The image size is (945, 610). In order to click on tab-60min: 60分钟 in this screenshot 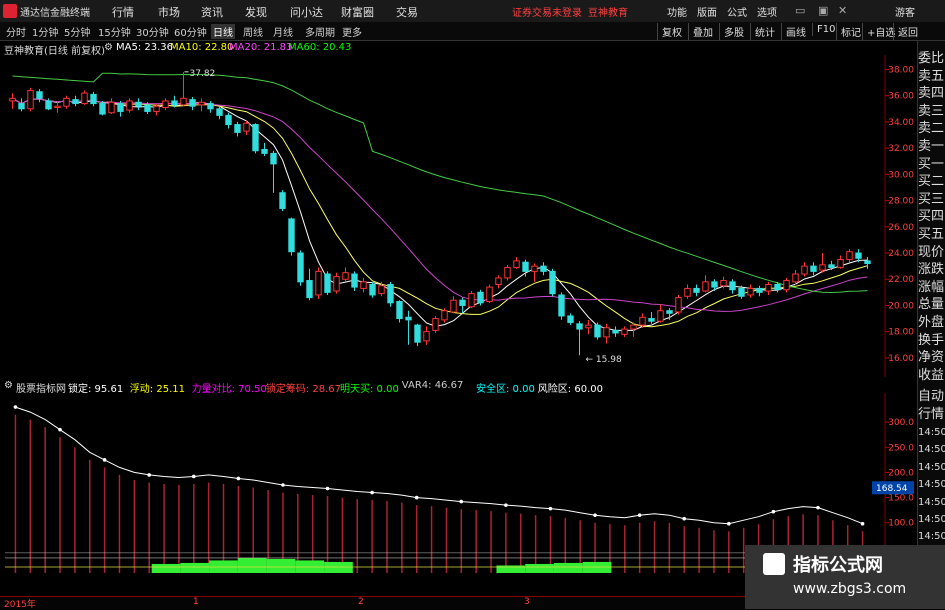, I will do `click(190, 31)`.